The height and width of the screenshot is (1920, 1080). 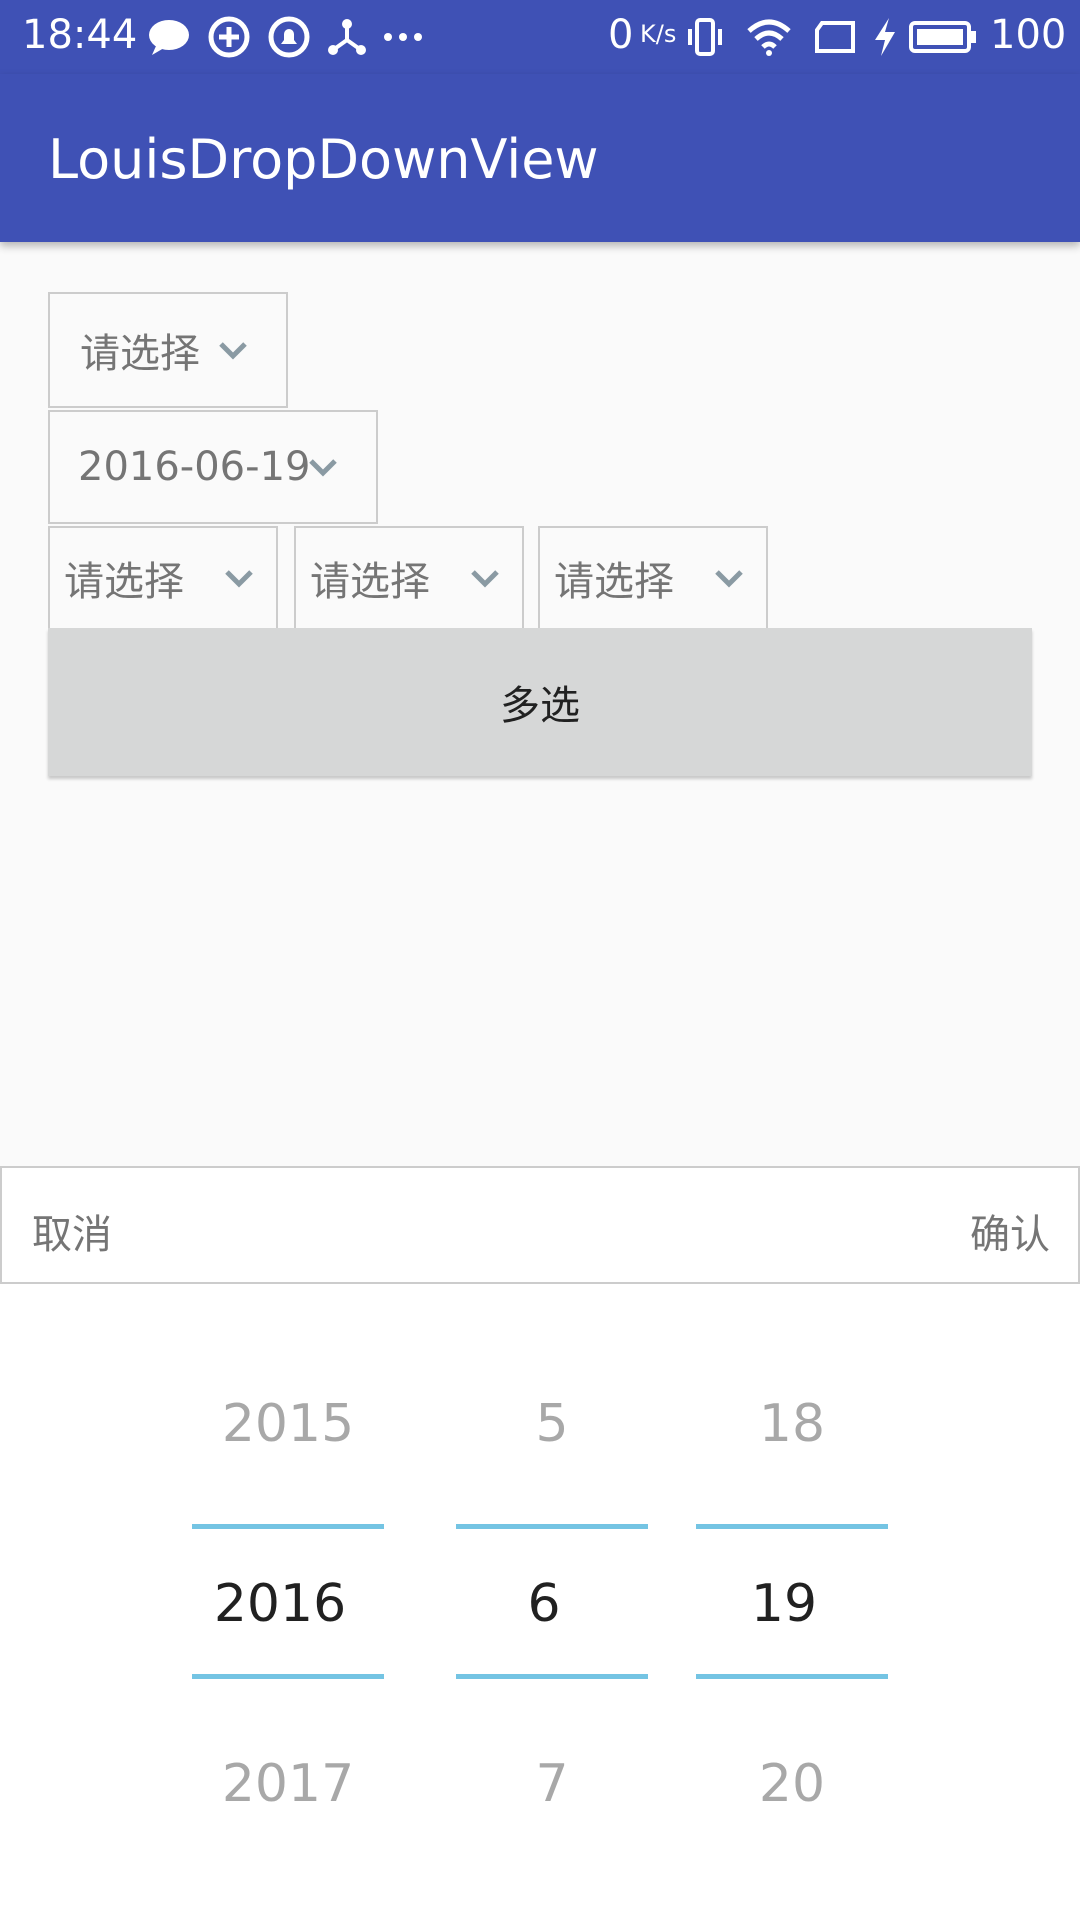 I want to click on multi-select-button: 多选, so click(x=540, y=702).